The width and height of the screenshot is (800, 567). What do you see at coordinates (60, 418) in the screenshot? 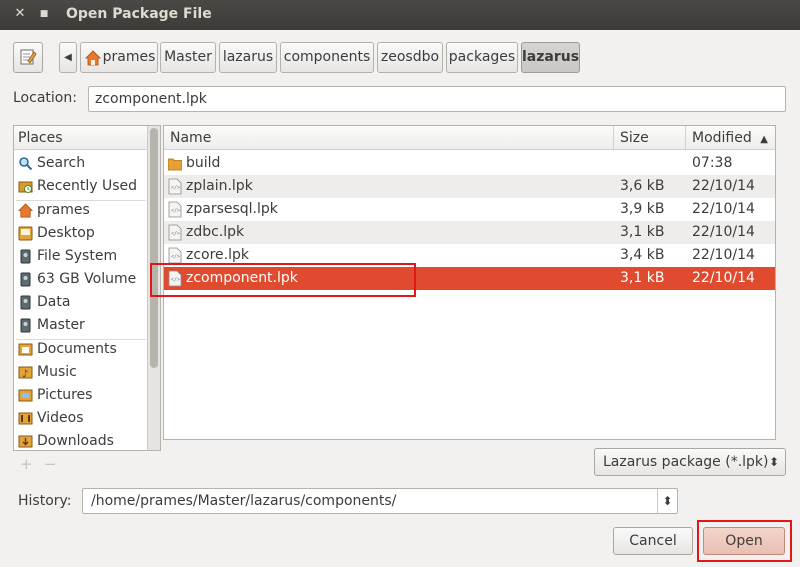
I see `place-label: Videos` at bounding box center [60, 418].